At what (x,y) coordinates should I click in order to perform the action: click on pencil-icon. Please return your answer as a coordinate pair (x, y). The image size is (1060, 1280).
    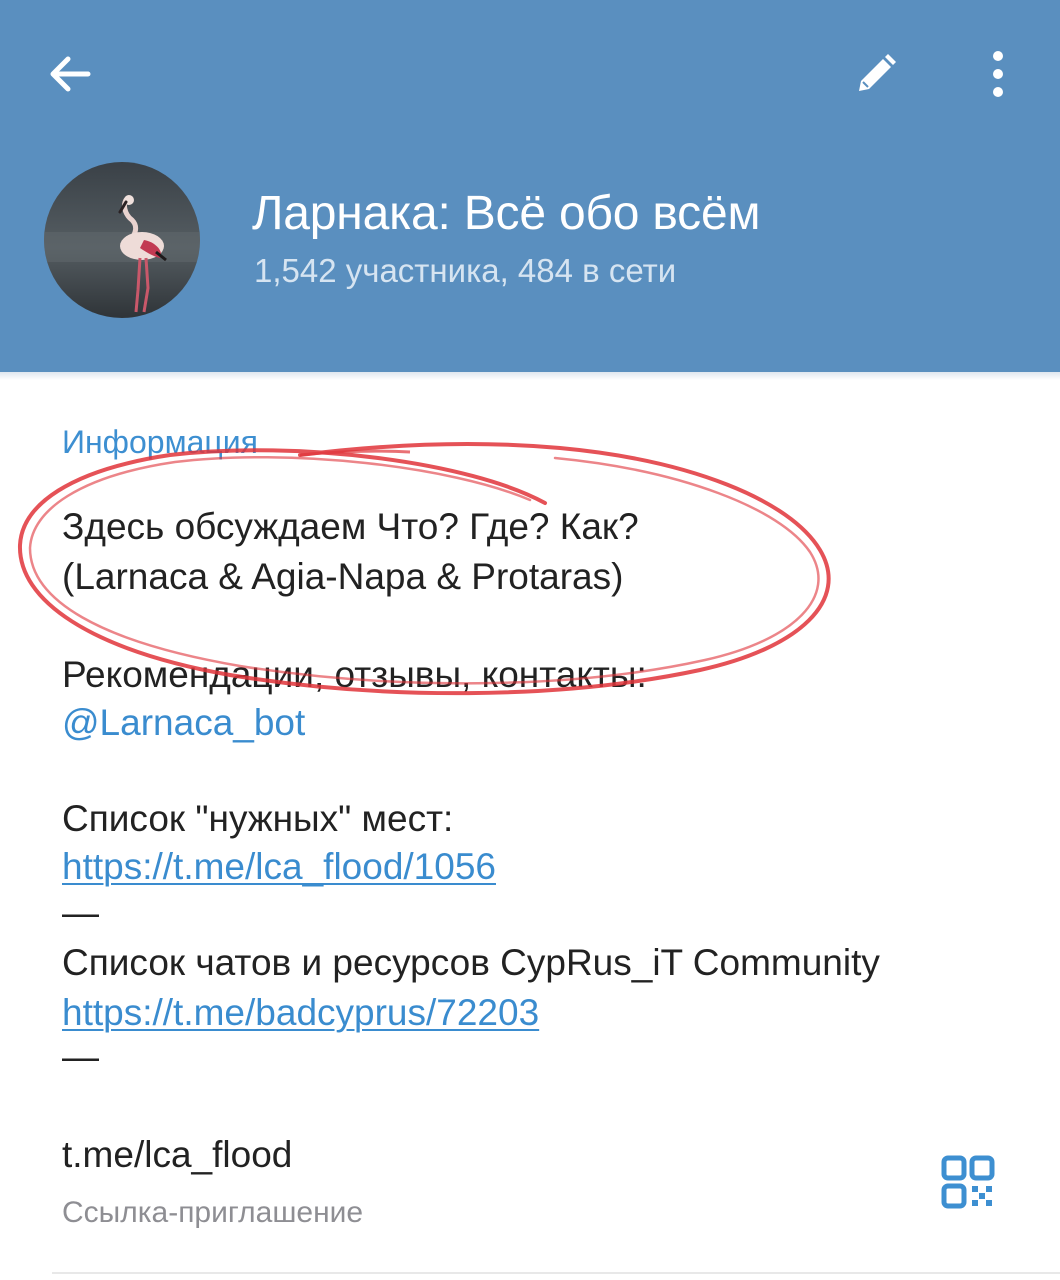
    Looking at the image, I should click on (877, 72).